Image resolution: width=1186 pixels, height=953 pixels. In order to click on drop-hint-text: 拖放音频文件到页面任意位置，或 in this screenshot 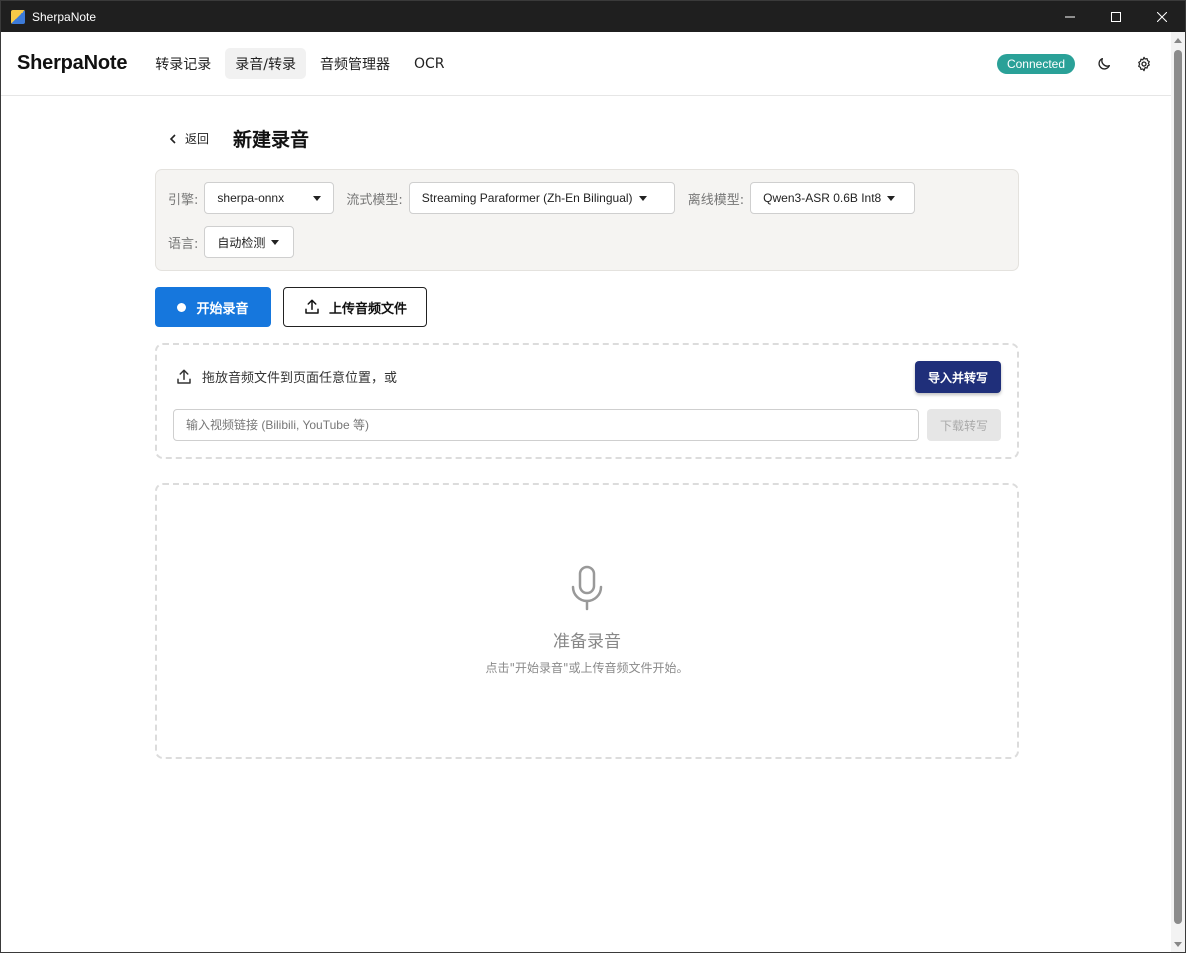, I will do `click(300, 378)`.